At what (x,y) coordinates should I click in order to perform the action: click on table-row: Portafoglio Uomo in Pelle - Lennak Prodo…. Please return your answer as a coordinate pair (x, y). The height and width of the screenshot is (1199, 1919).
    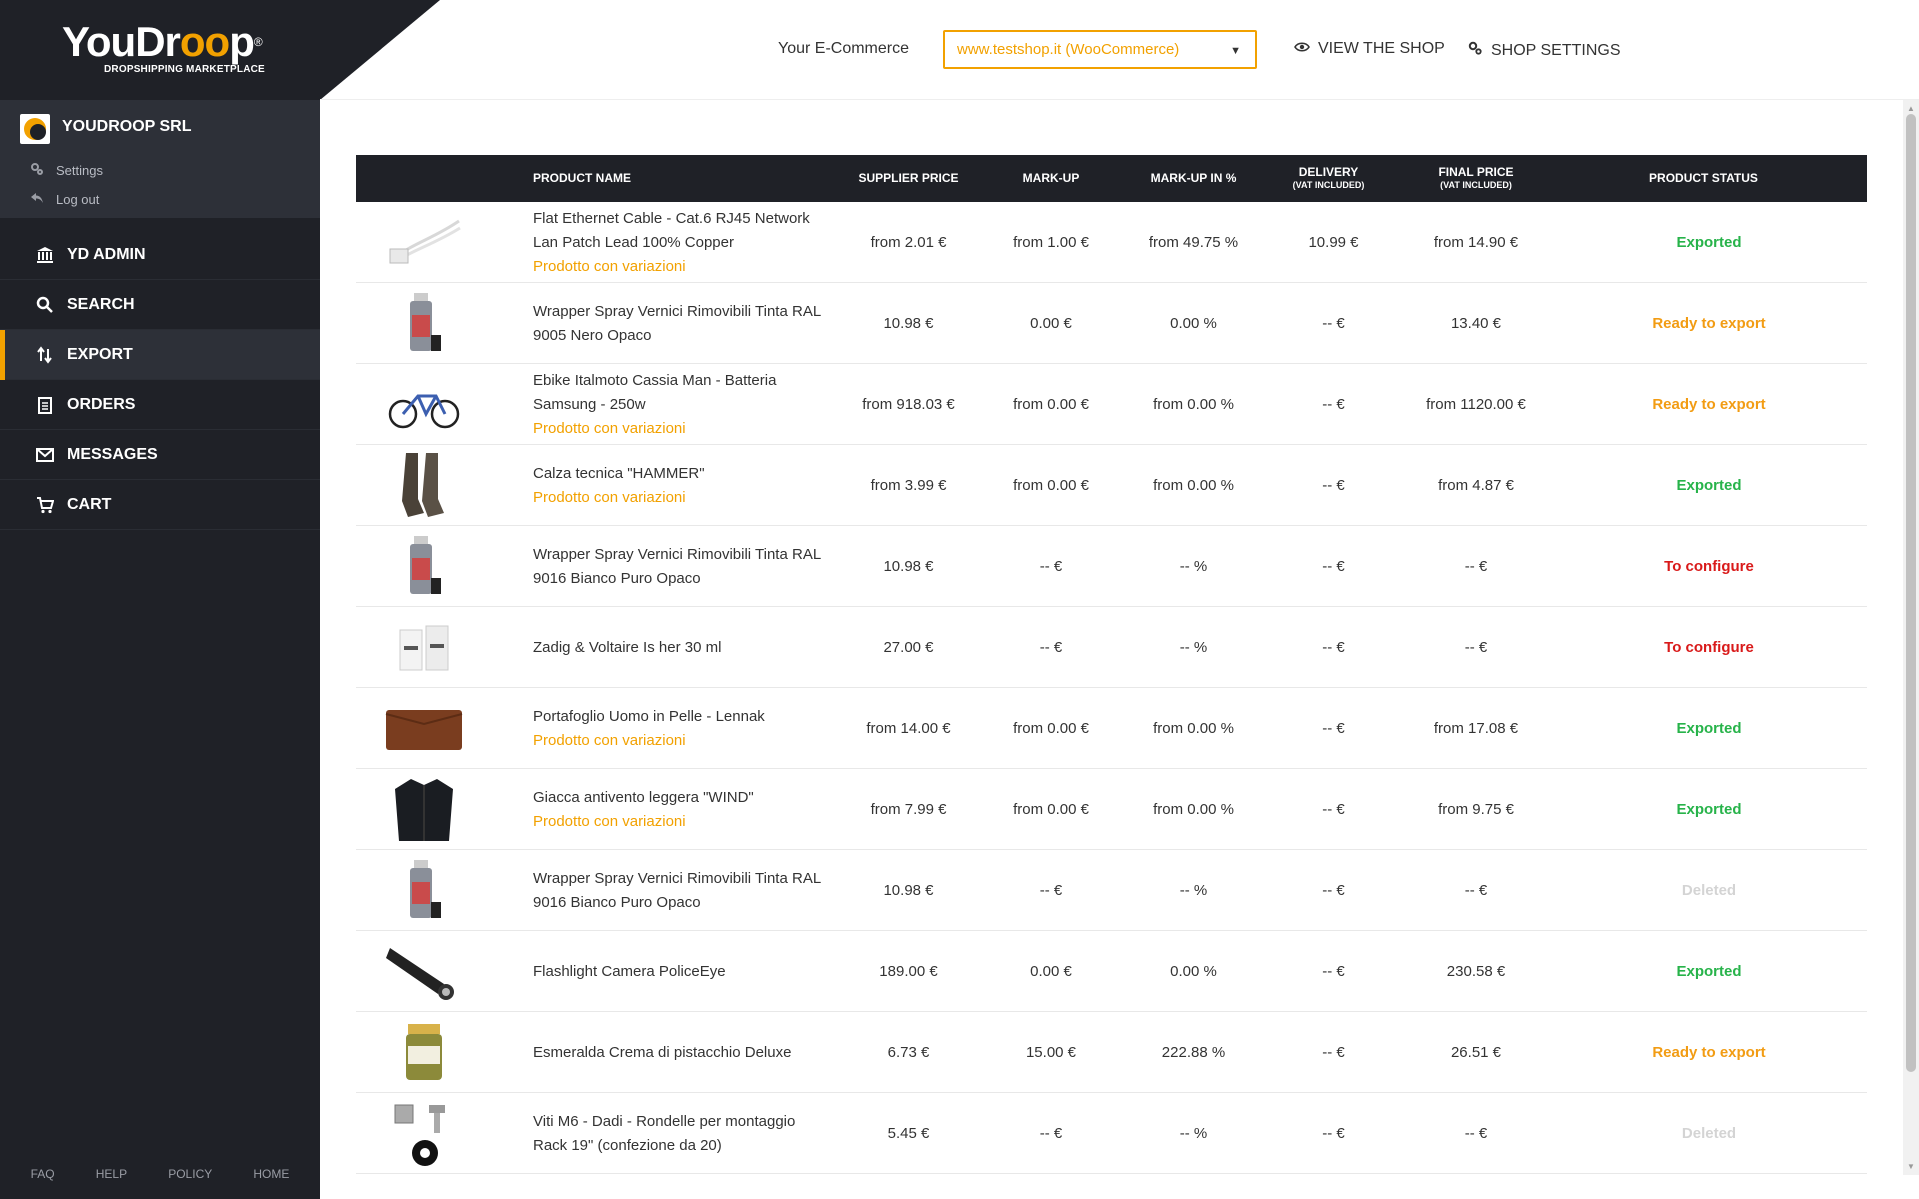
    Looking at the image, I should click on (1111, 728).